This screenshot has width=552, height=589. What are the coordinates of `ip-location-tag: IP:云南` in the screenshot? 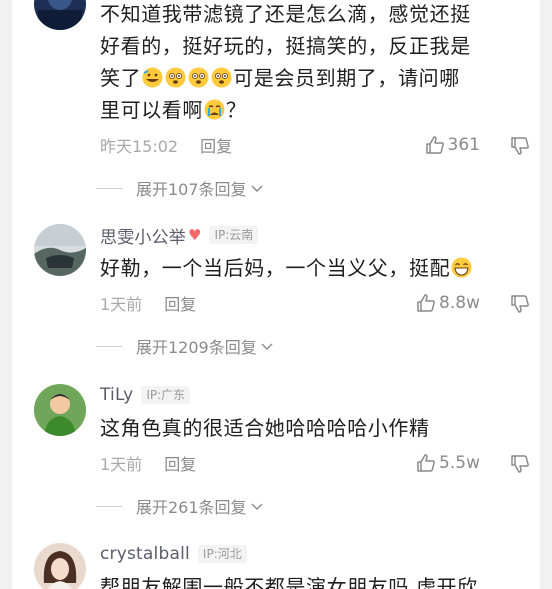 It's located at (234, 235).